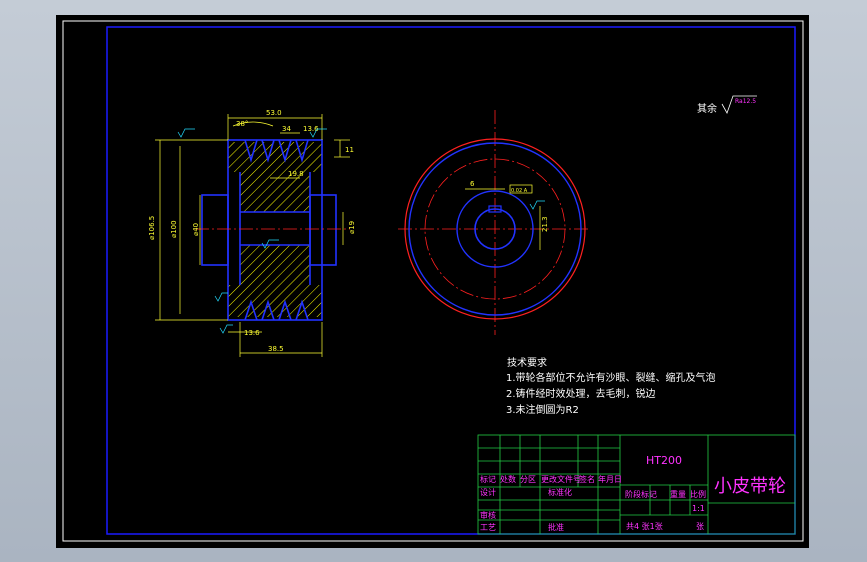 Image resolution: width=867 pixels, height=562 pixels. Describe the element at coordinates (542, 409) in the screenshot. I see `note-3: 3.未注倒圆为R2` at that location.